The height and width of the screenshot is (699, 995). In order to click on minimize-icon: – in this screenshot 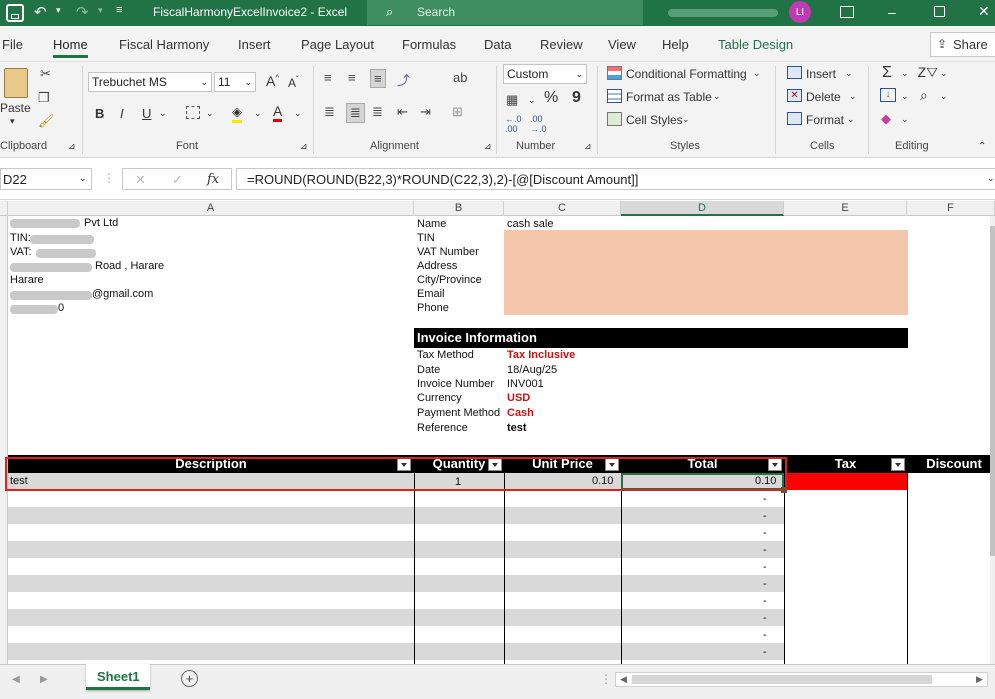, I will do `click(892, 12)`.